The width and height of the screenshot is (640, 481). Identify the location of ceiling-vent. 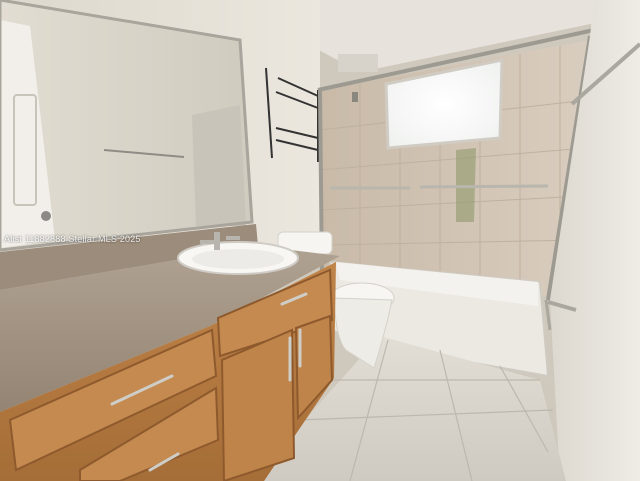
(358, 63).